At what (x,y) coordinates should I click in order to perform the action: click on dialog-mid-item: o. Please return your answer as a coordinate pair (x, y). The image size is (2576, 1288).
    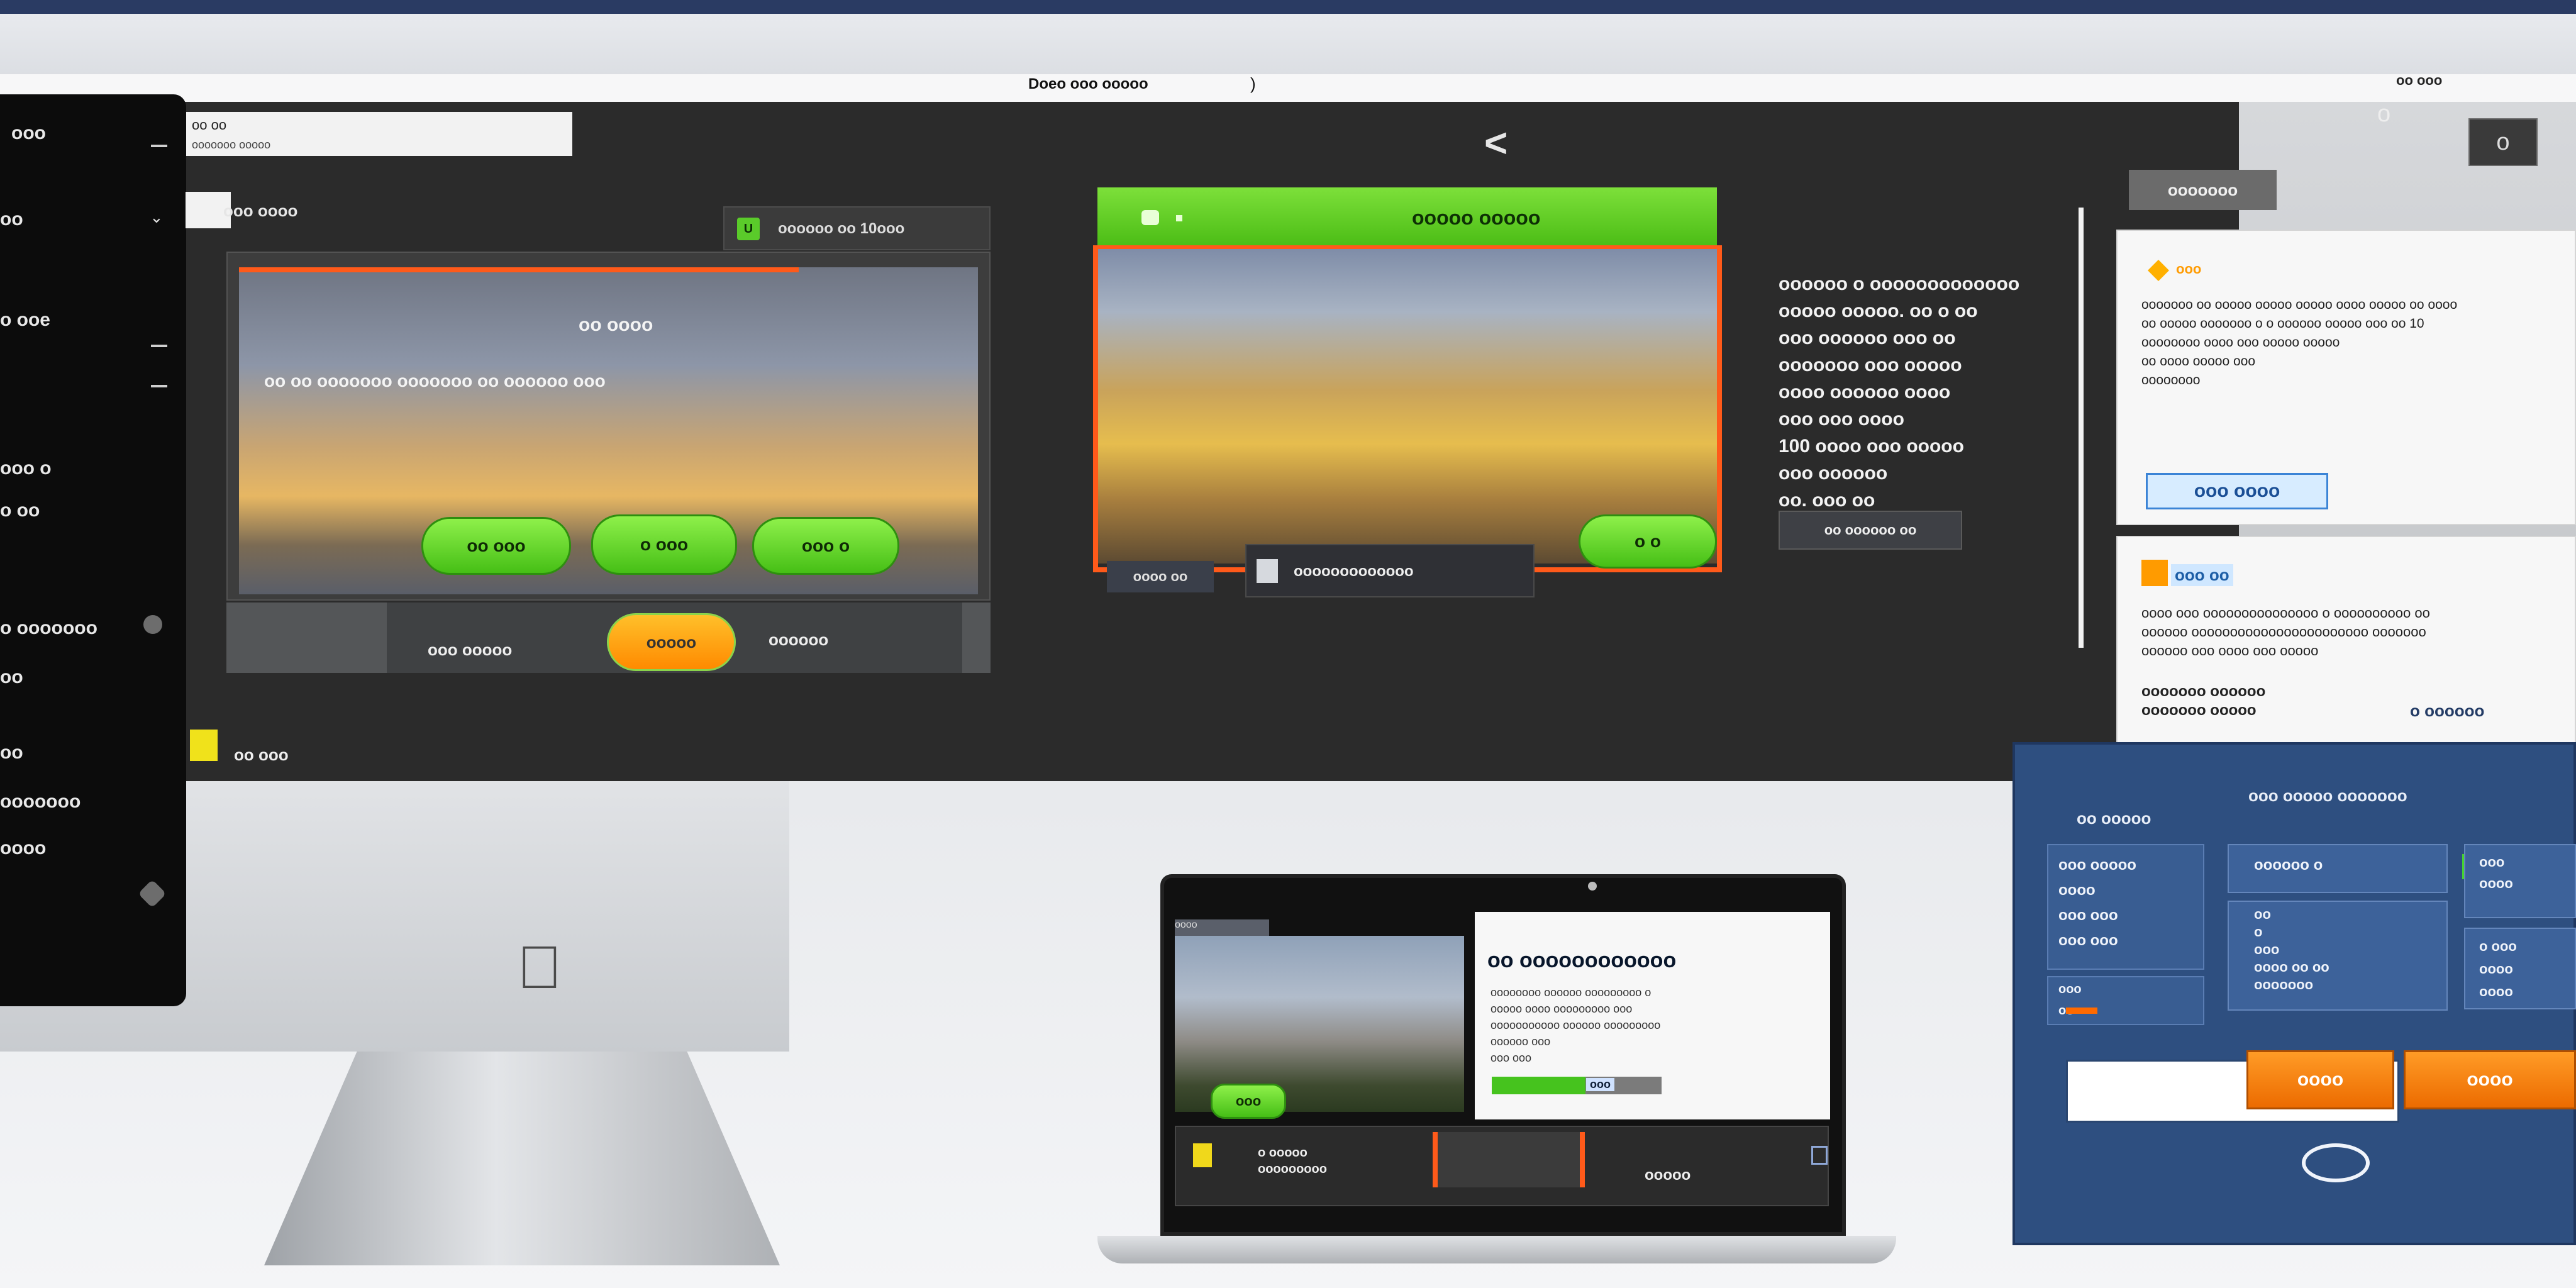
    Looking at the image, I should click on (2337, 932).